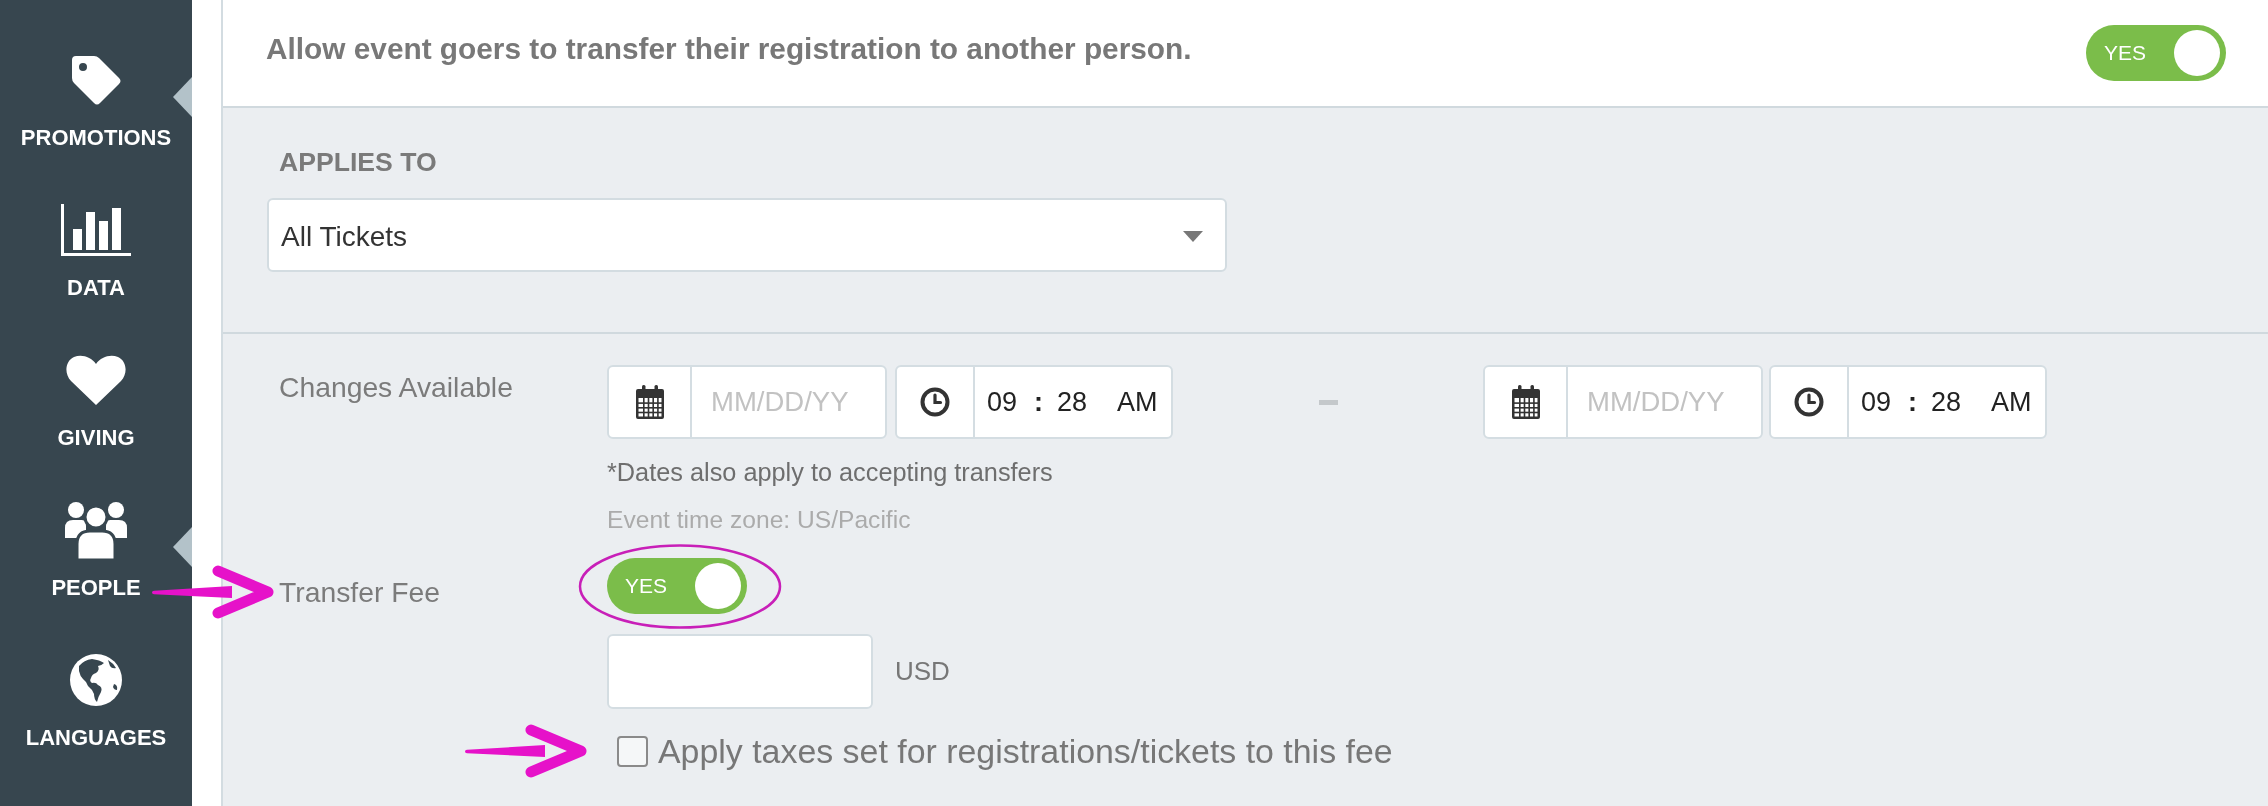 The image size is (2268, 806). I want to click on sidebar-item: DATA, so click(96, 250).